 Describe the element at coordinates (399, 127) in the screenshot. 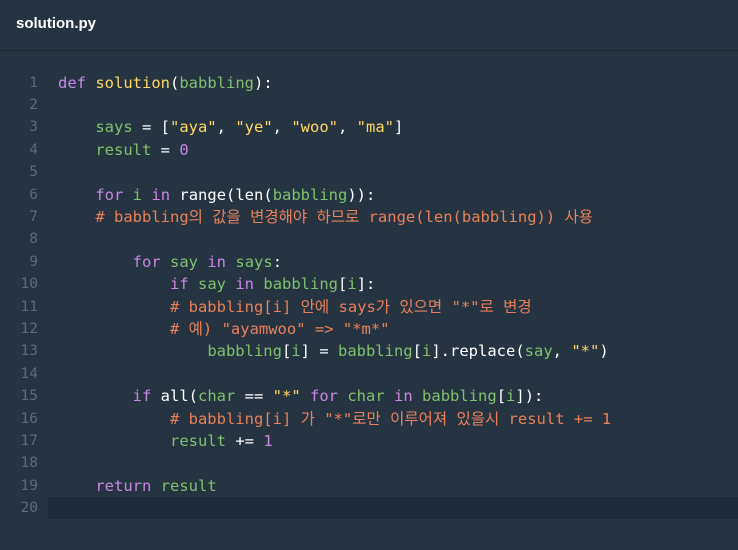

I see `code-token: ]` at that location.